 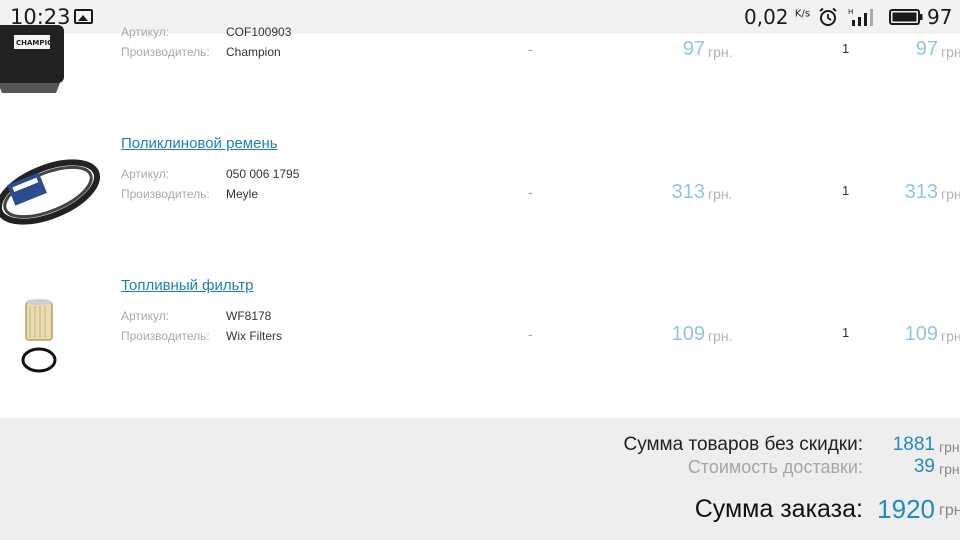 What do you see at coordinates (949, 447) in the screenshot?
I see `subtotal-currency: грн` at bounding box center [949, 447].